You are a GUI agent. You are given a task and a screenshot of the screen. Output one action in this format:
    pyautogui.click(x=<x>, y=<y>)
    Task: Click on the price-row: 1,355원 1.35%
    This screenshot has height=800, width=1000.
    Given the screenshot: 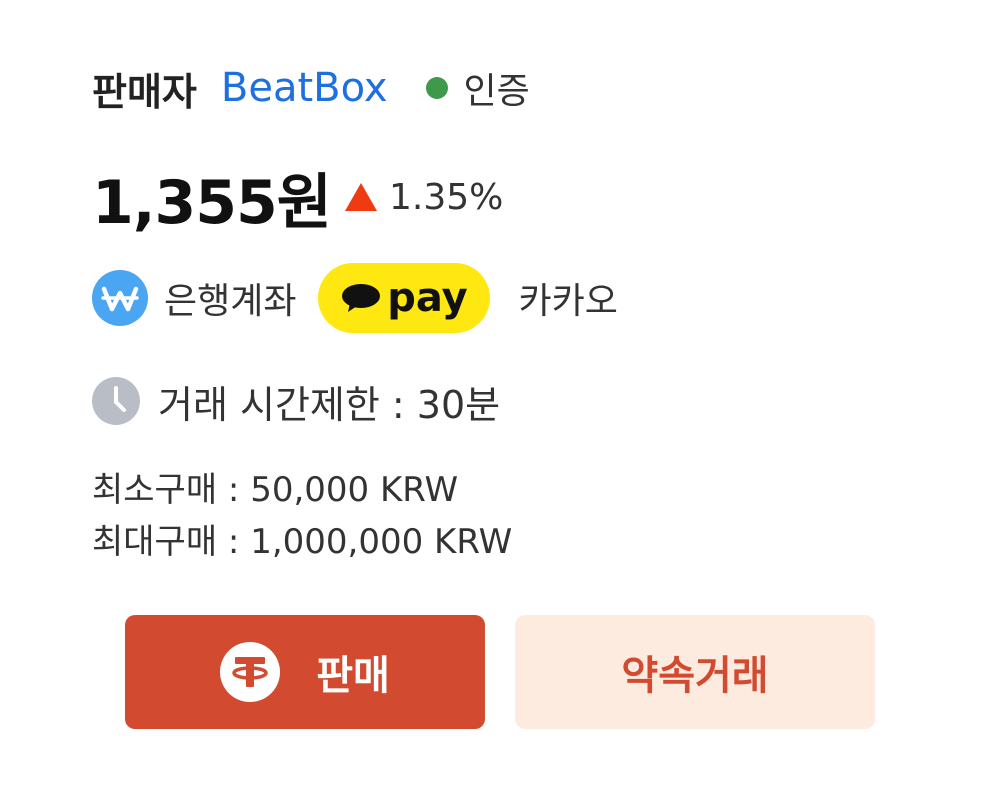 What is the action you would take?
    pyautogui.click(x=298, y=200)
    